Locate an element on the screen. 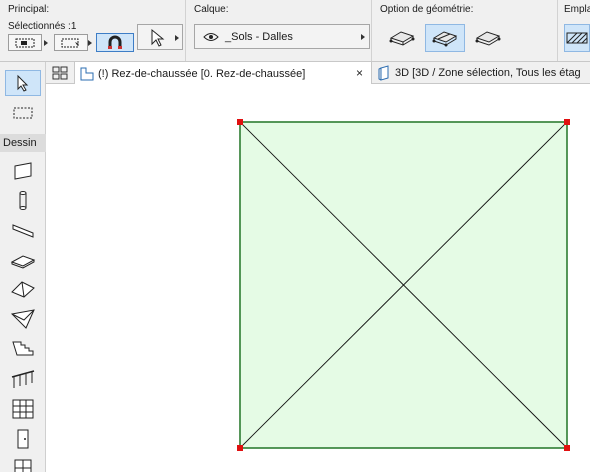 The height and width of the screenshot is (472, 590). curtain-wall-icon is located at coordinates (23, 409).